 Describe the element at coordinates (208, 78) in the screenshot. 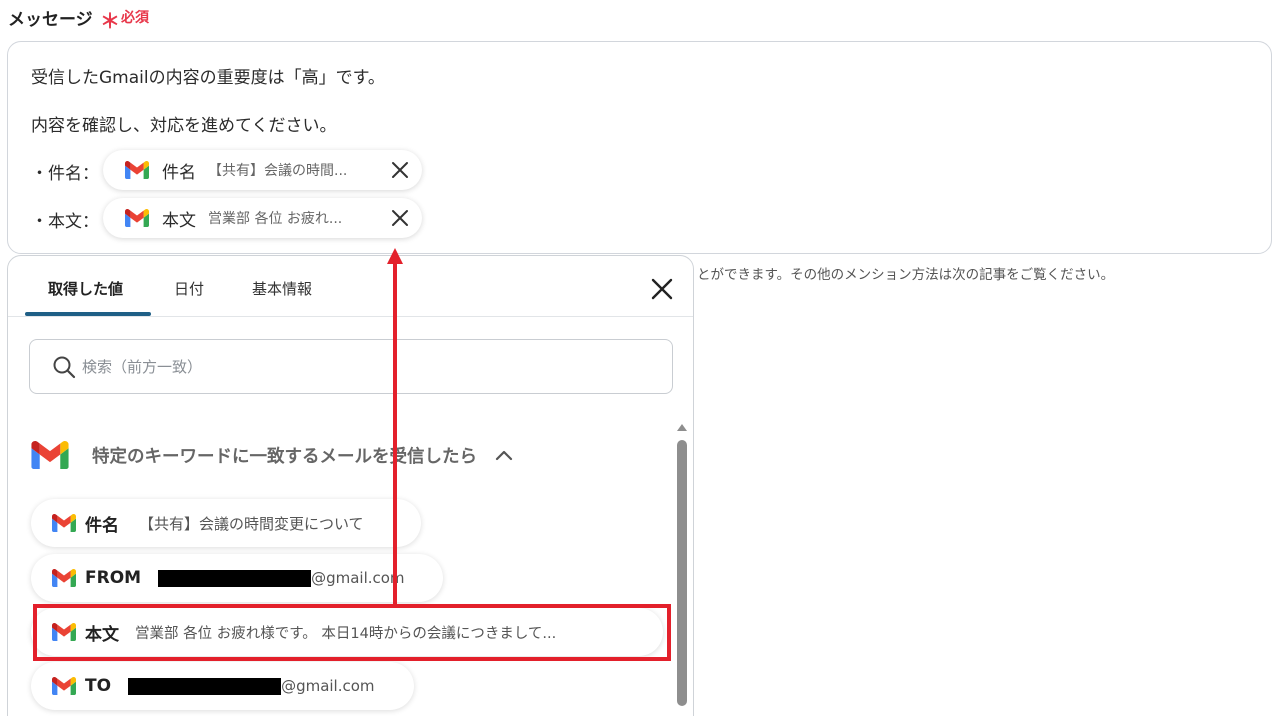

I see `message-line-1: 受信したGmailの内容の重要度は「高」です。` at that location.